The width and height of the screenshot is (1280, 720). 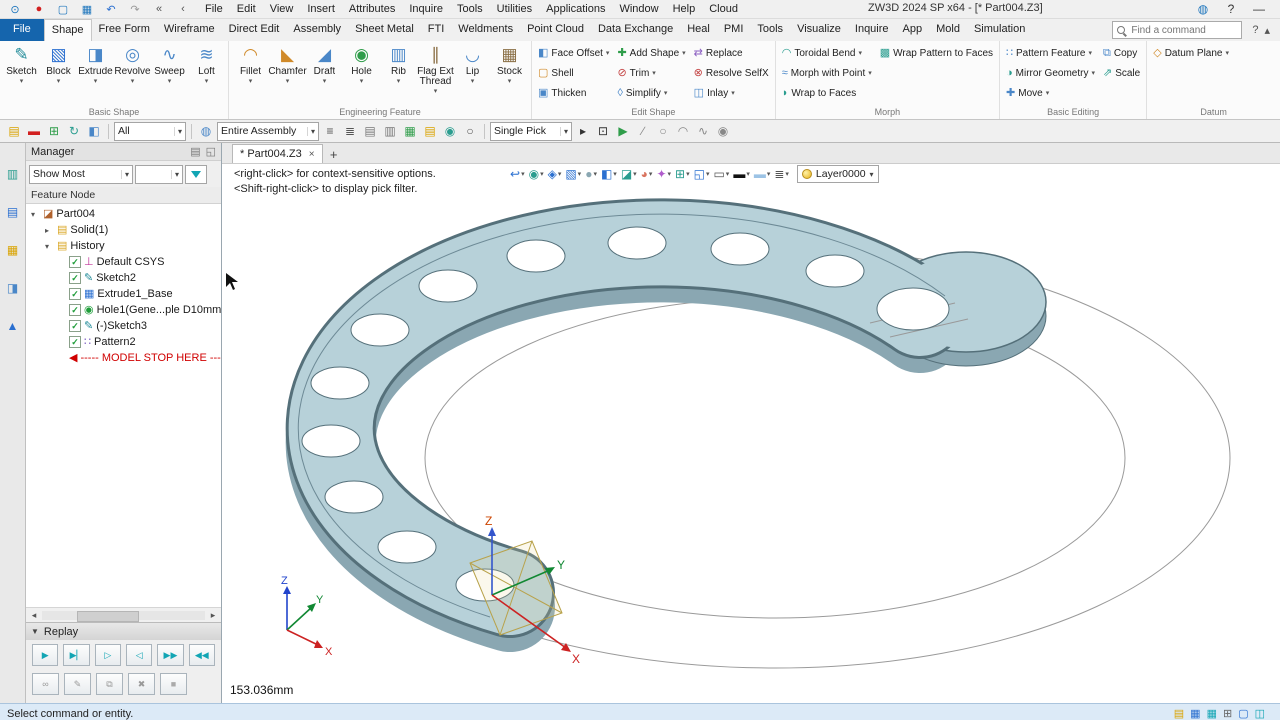 I want to click on ribbon-small-button: ◠ Toroidal Bend ▾, so click(x=827, y=53).